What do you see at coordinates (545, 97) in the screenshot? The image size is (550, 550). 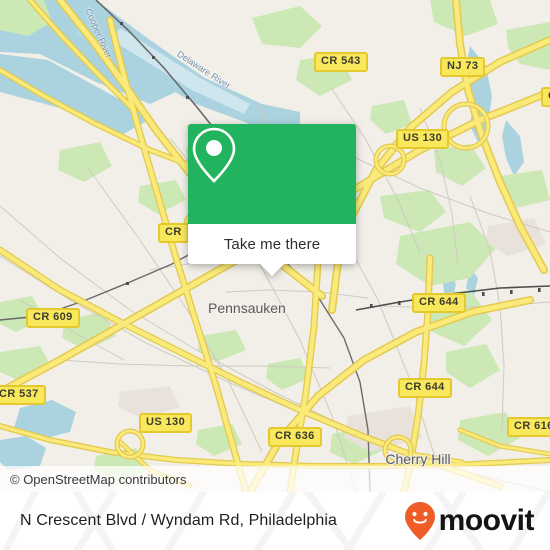 I see `road-shield-cr-right-clipped: CR` at bounding box center [545, 97].